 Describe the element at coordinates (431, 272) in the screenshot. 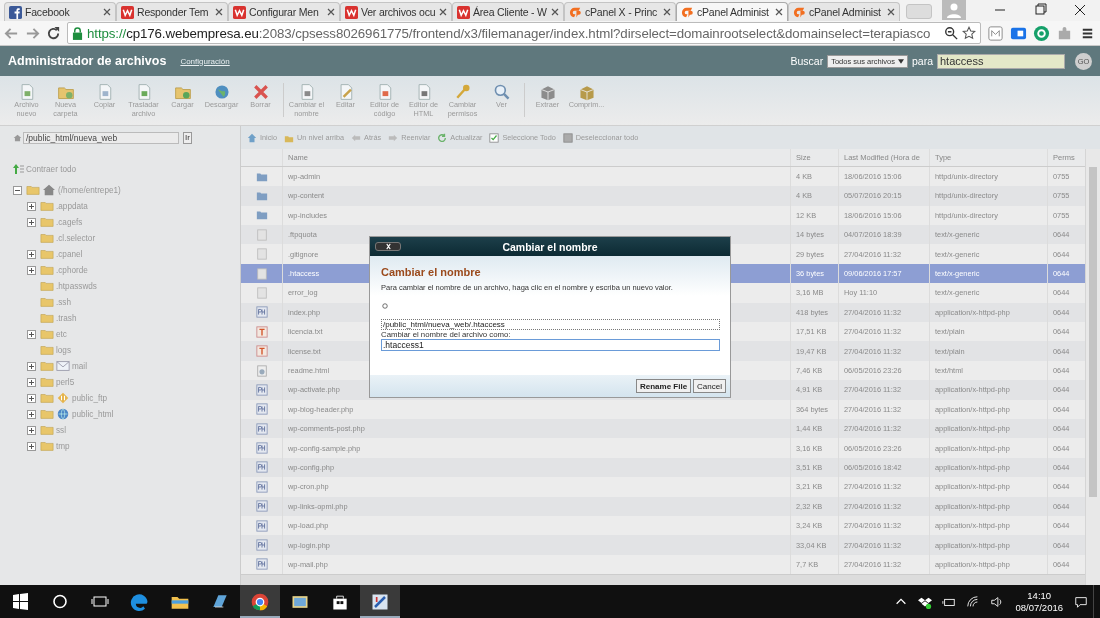

I see `dialog-heading: Cambiar el nombre` at that location.